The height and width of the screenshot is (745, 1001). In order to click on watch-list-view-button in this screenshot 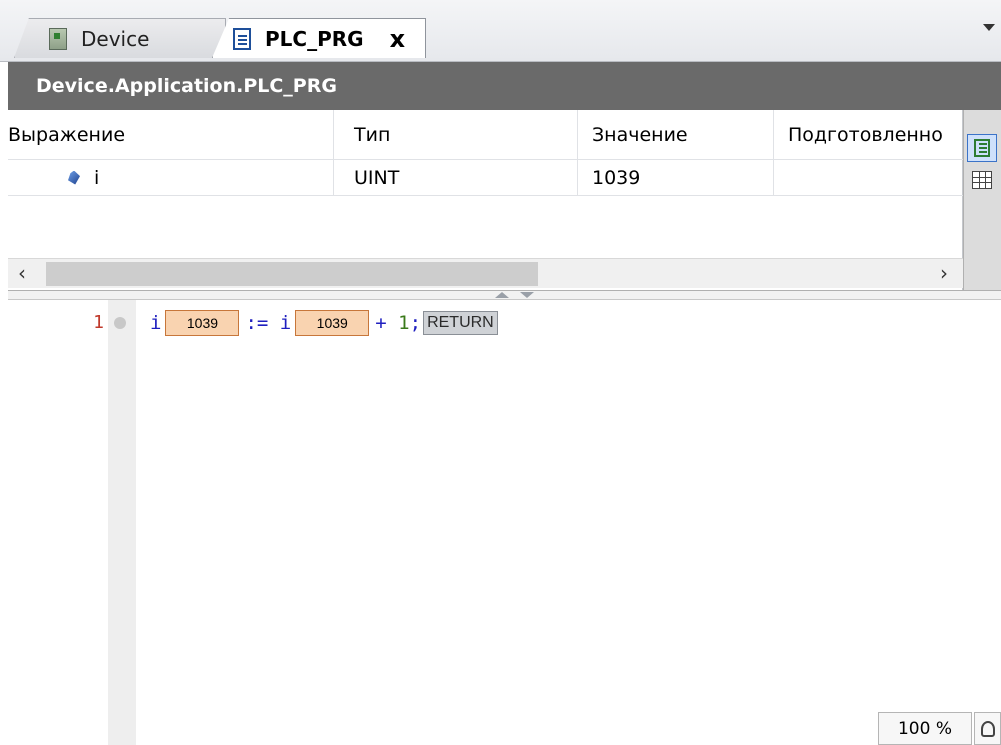, I will do `click(982, 148)`.